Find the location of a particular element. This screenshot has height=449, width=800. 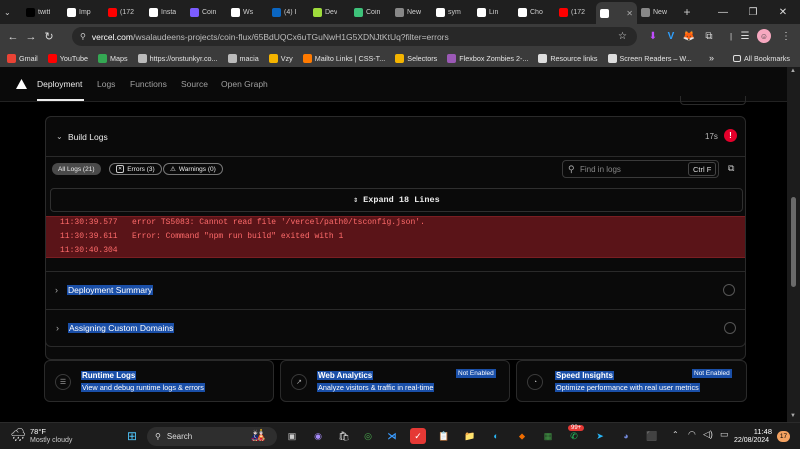

discord-icon: ◕ is located at coordinates (626, 436).